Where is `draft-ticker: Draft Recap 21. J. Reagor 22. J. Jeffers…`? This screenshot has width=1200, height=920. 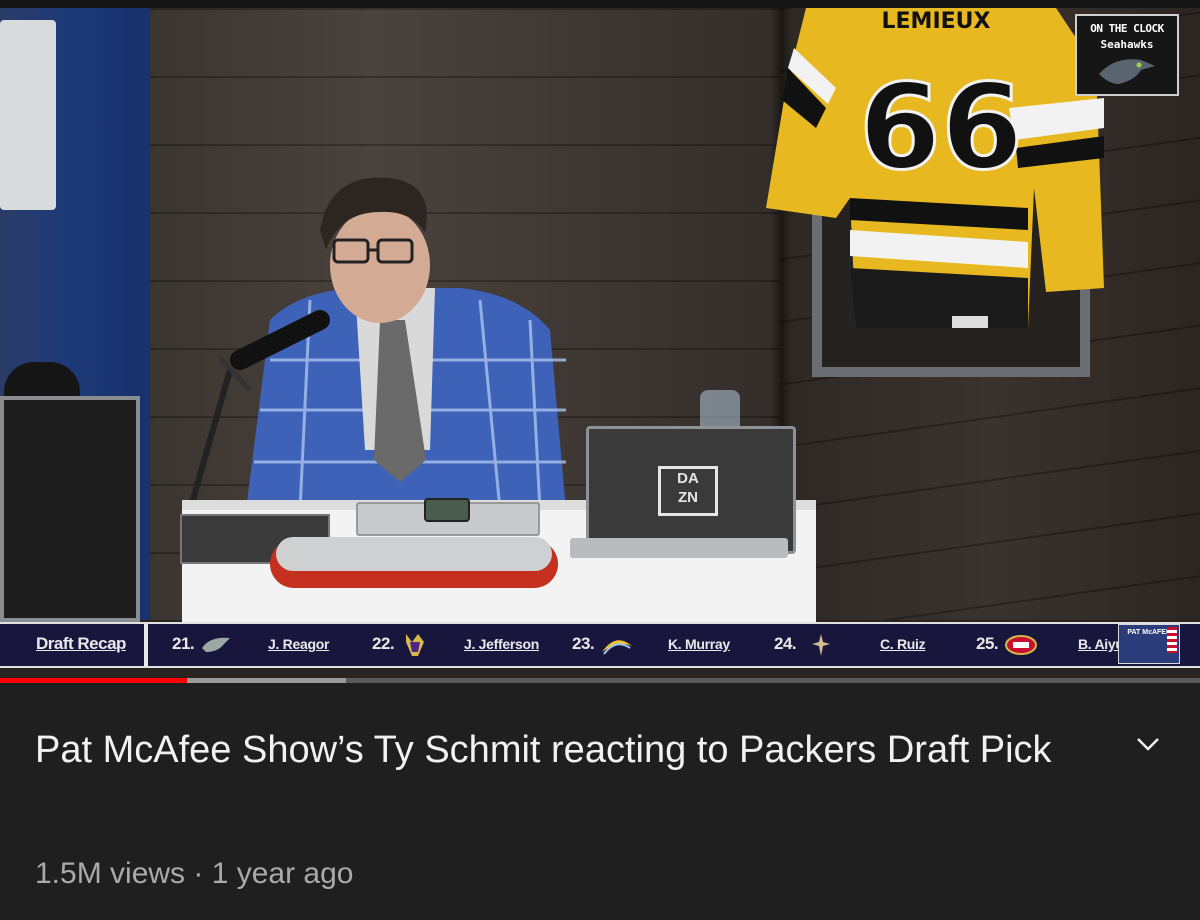
draft-ticker: Draft Recap 21. J. Reagor 22. J. Jeffers… is located at coordinates (600, 645).